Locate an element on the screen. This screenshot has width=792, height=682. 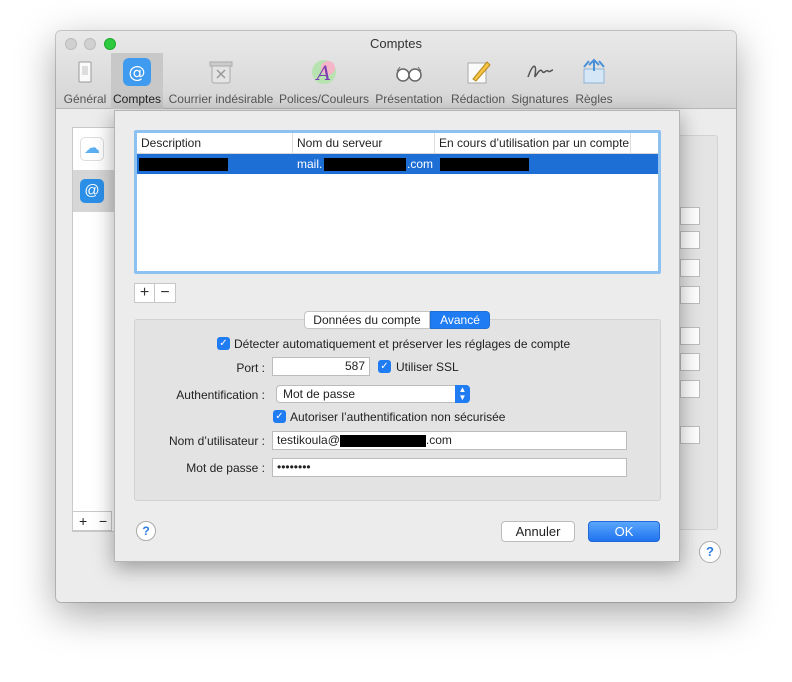
table-add-remove: + − is located at coordinates (155, 293).